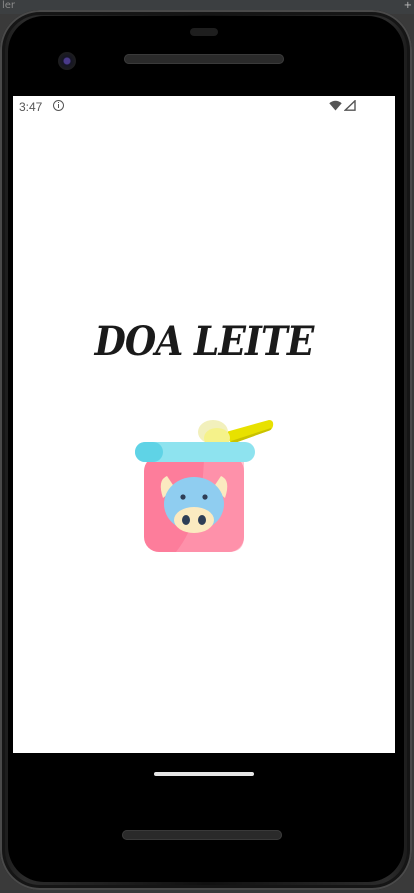 The height and width of the screenshot is (893, 414). Describe the element at coordinates (204, 341) in the screenshot. I see `app-title: DOA LEITE` at that location.